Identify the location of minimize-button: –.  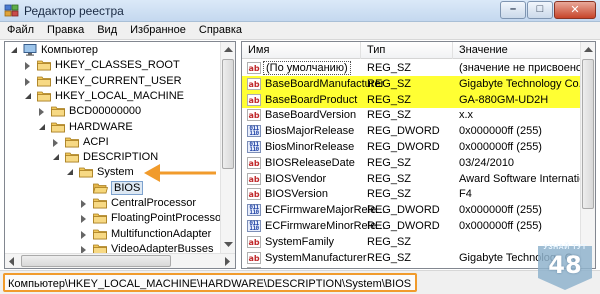
(513, 10).